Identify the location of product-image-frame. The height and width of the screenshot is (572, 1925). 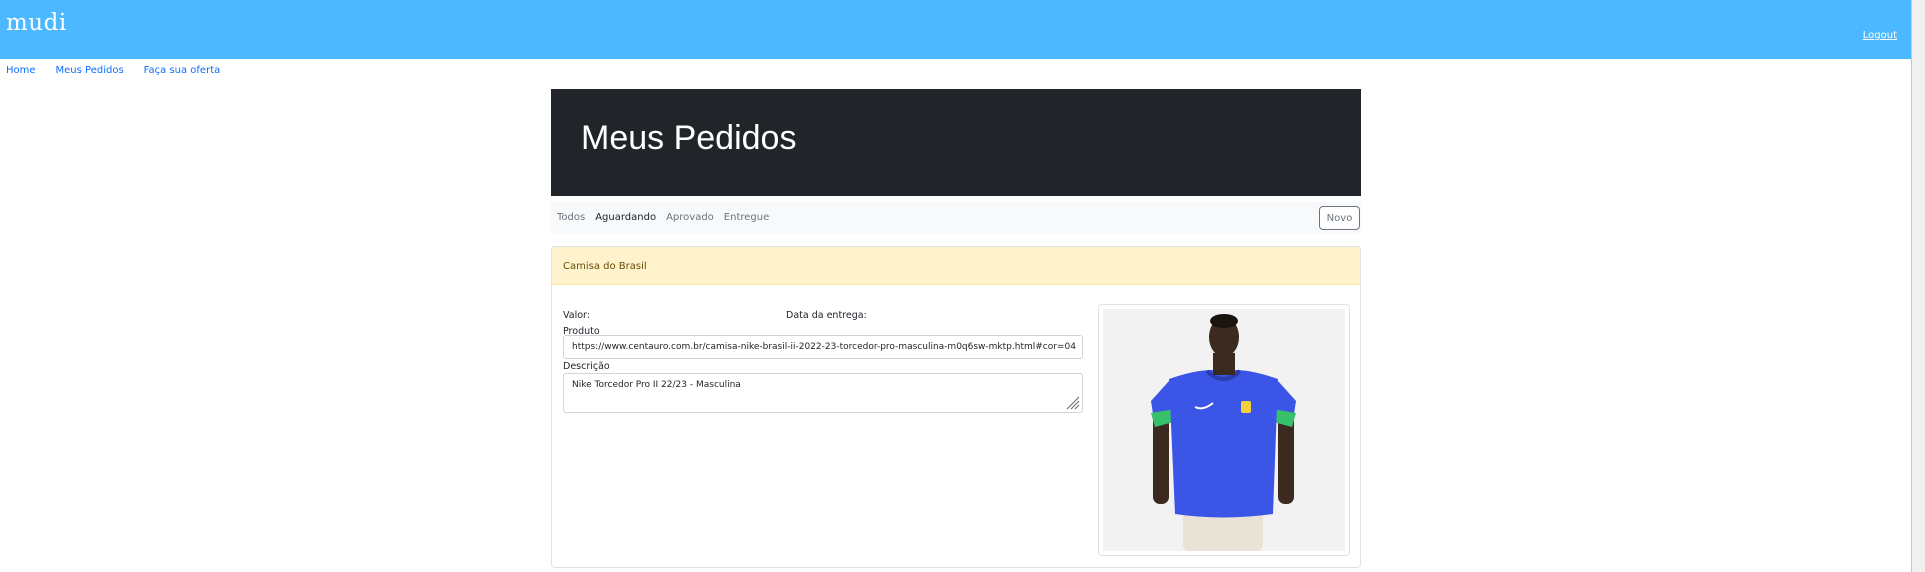
(1224, 430).